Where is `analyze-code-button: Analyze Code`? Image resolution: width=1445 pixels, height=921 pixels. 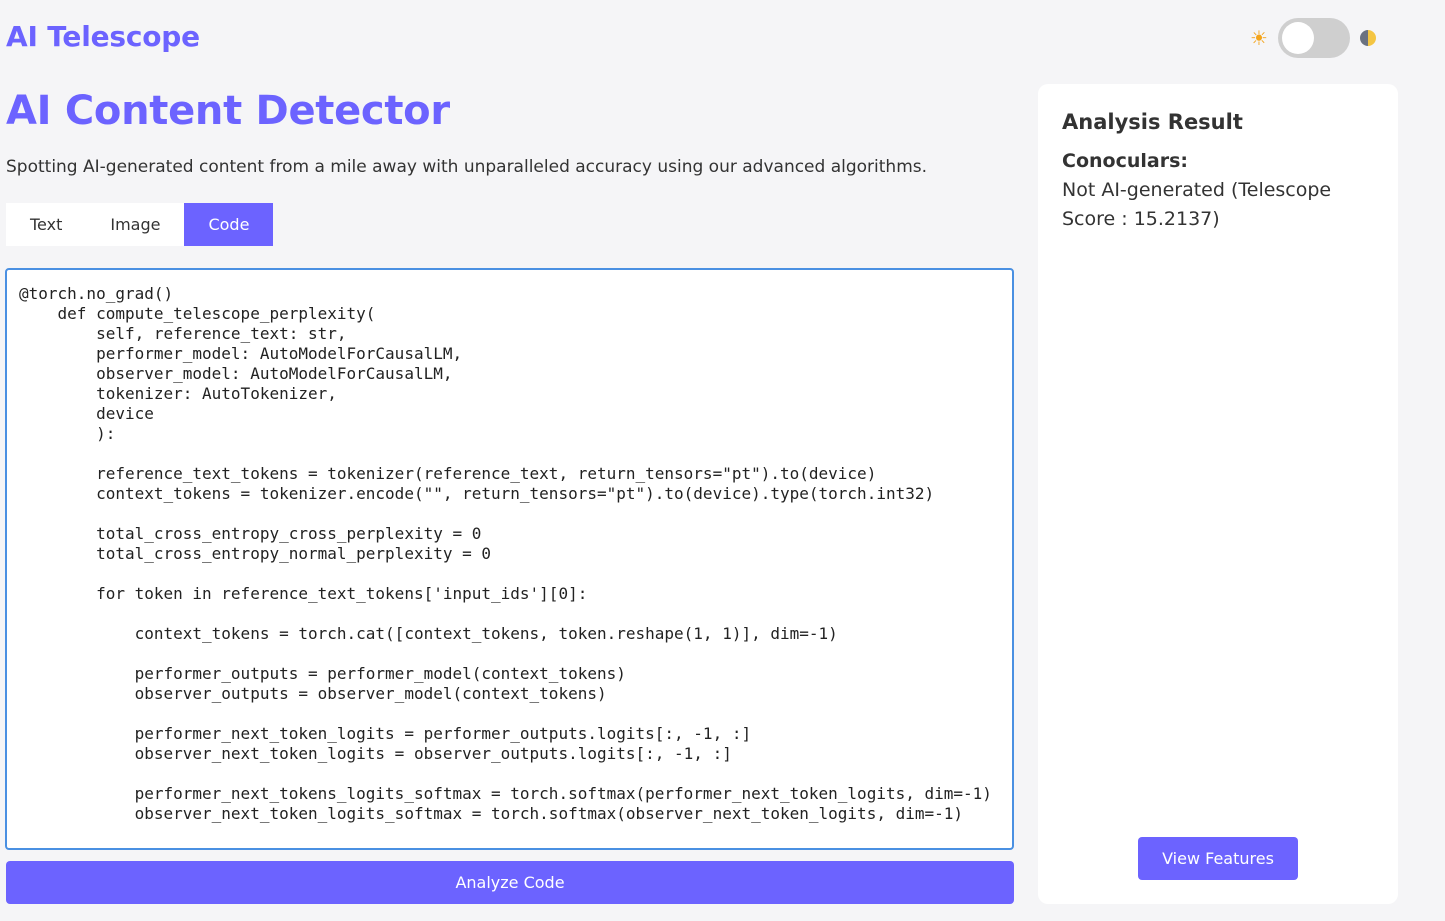
analyze-code-button: Analyze Code is located at coordinates (510, 882).